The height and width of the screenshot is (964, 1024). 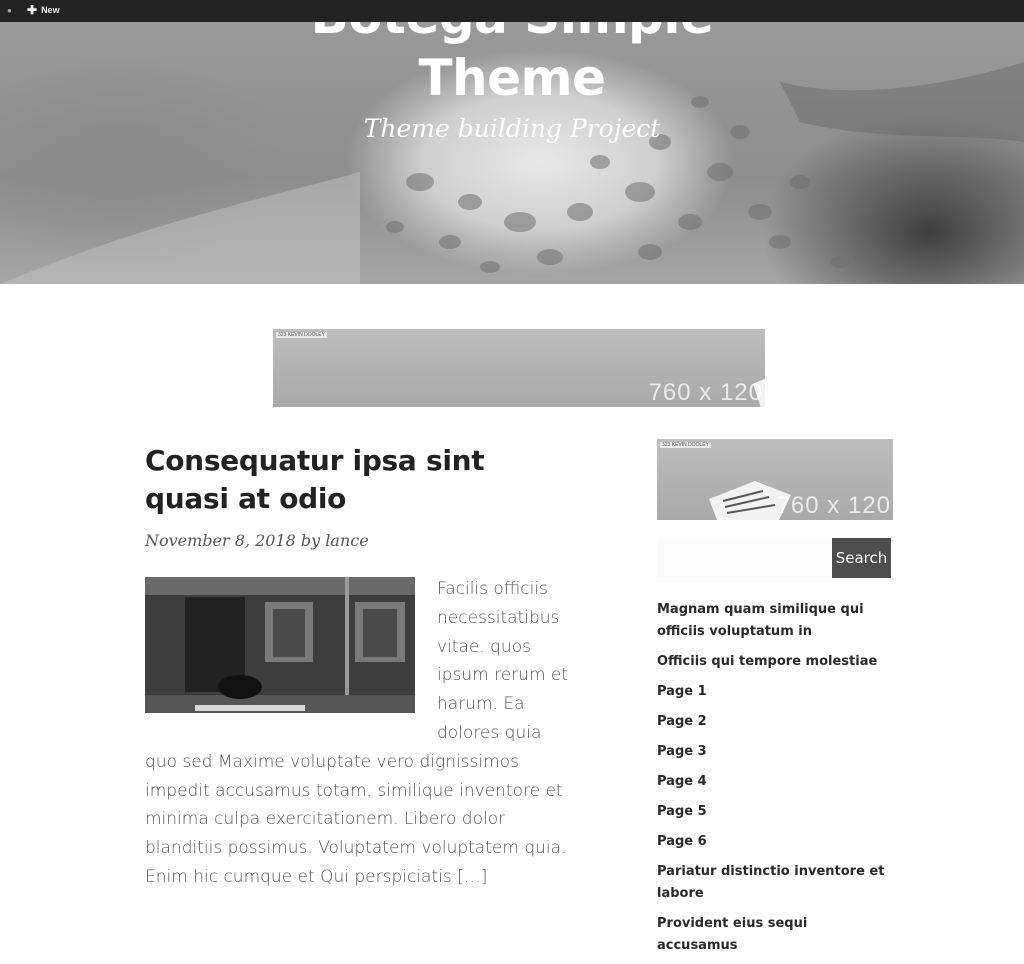 I want to click on list-item: Officiis qui tempore molestiae, so click(x=774, y=661).